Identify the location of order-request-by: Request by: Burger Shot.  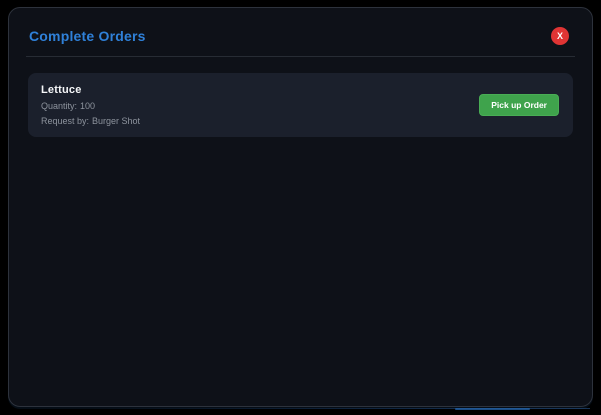
(90, 121).